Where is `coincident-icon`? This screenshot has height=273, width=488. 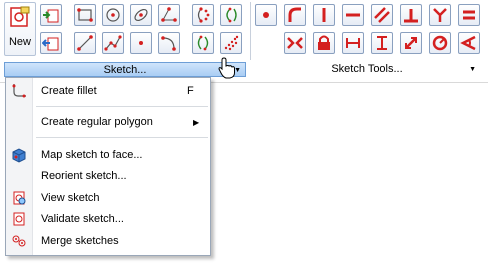
coincident-icon is located at coordinates (440, 15).